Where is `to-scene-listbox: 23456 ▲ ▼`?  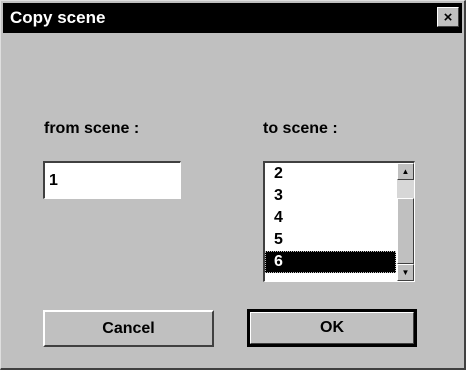
to-scene-listbox: 23456 ▲ ▼ is located at coordinates (339, 221).